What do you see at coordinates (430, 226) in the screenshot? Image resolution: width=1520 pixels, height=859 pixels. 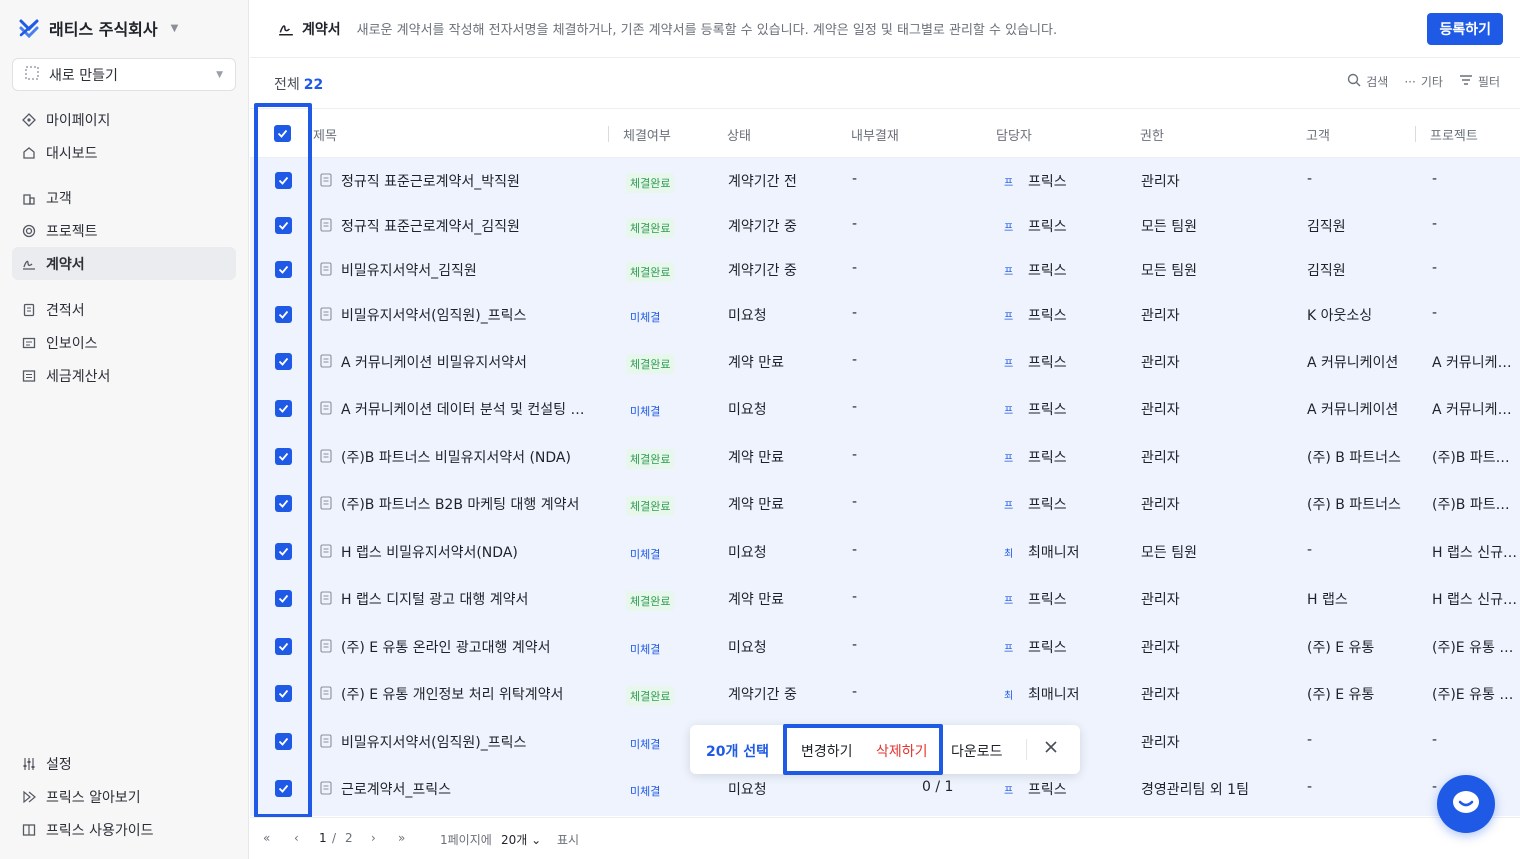 I see `contract-title: 정규직 표준근로계약서_김직원` at bounding box center [430, 226].